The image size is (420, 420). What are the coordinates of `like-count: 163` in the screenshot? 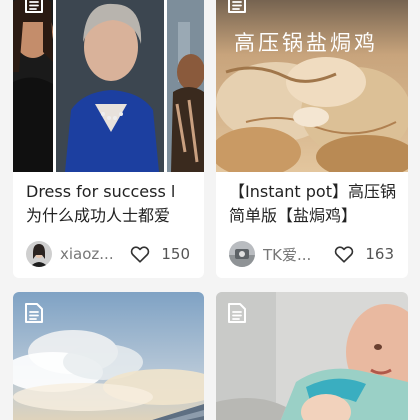 It's located at (379, 254).